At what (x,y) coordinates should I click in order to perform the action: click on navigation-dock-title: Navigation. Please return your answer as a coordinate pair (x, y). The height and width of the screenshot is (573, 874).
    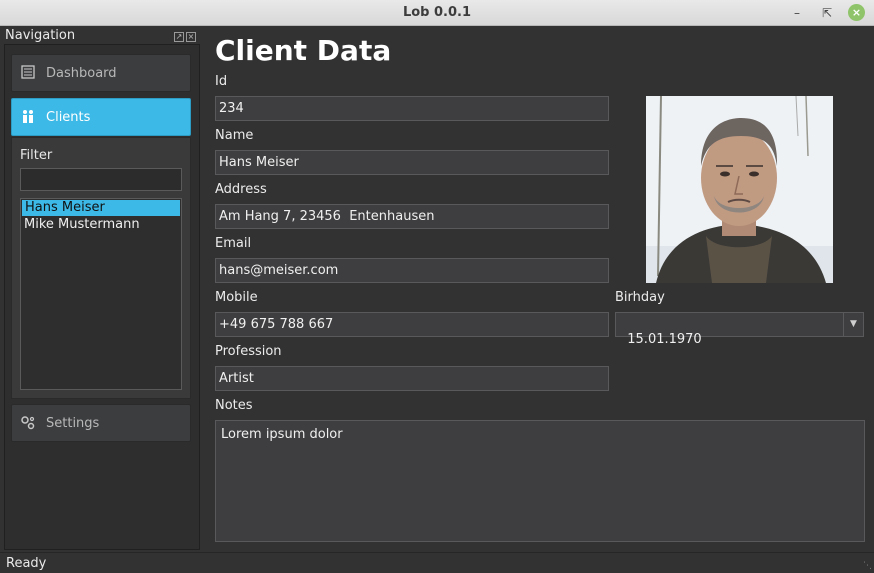
    Looking at the image, I should click on (40, 35).